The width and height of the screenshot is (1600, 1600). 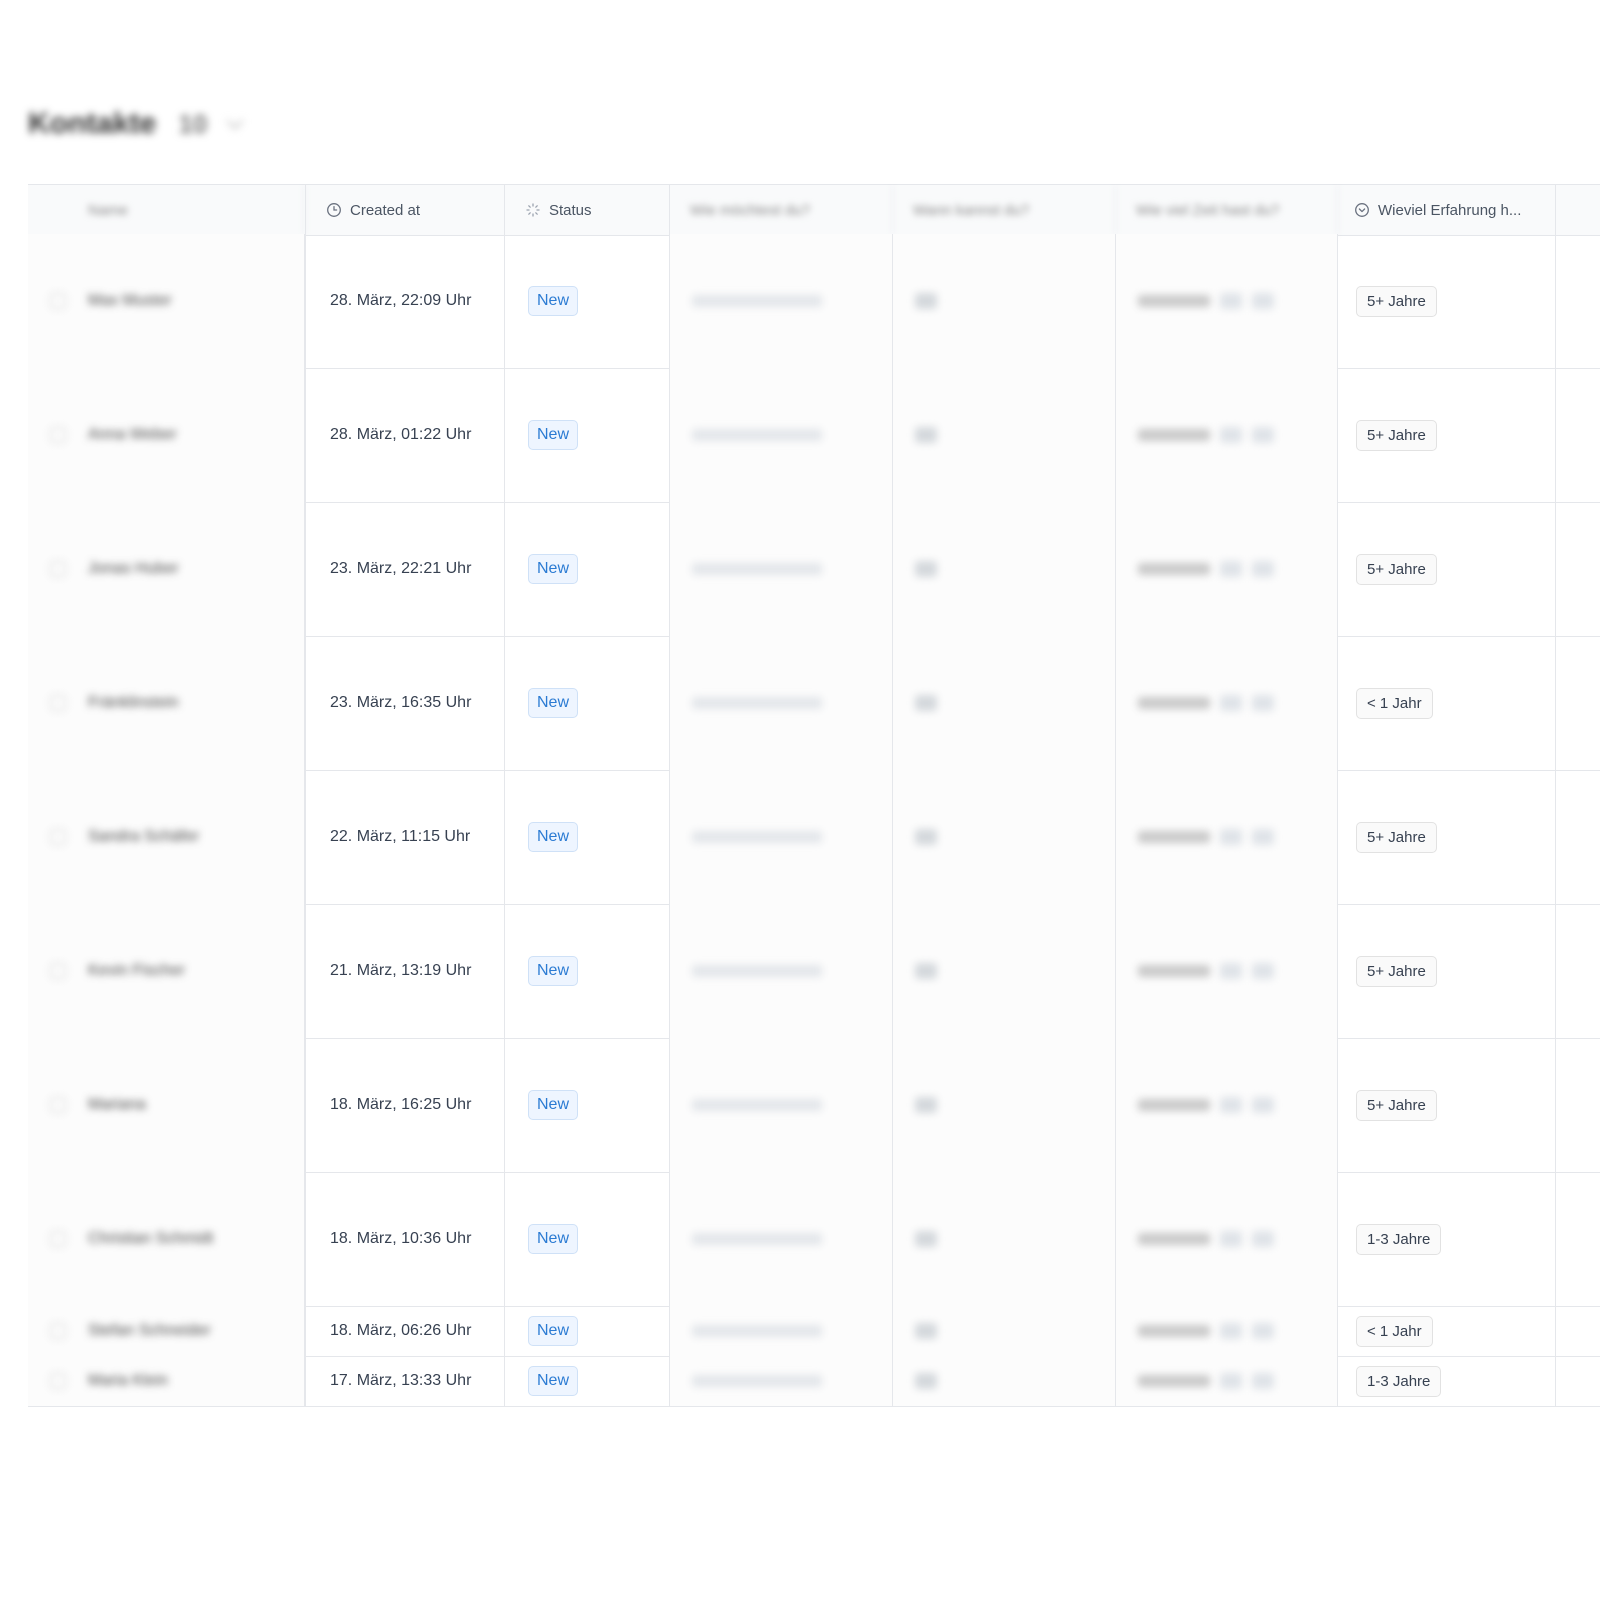 What do you see at coordinates (166, 569) in the screenshot?
I see `name-cell: Jonas Huber` at bounding box center [166, 569].